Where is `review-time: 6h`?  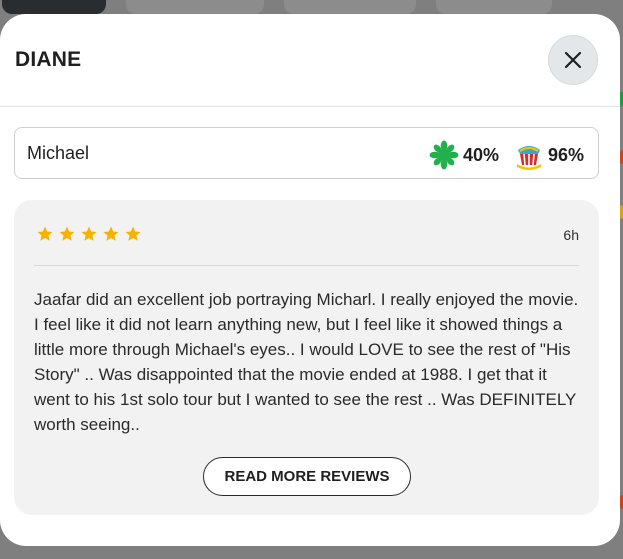 review-time: 6h is located at coordinates (571, 235).